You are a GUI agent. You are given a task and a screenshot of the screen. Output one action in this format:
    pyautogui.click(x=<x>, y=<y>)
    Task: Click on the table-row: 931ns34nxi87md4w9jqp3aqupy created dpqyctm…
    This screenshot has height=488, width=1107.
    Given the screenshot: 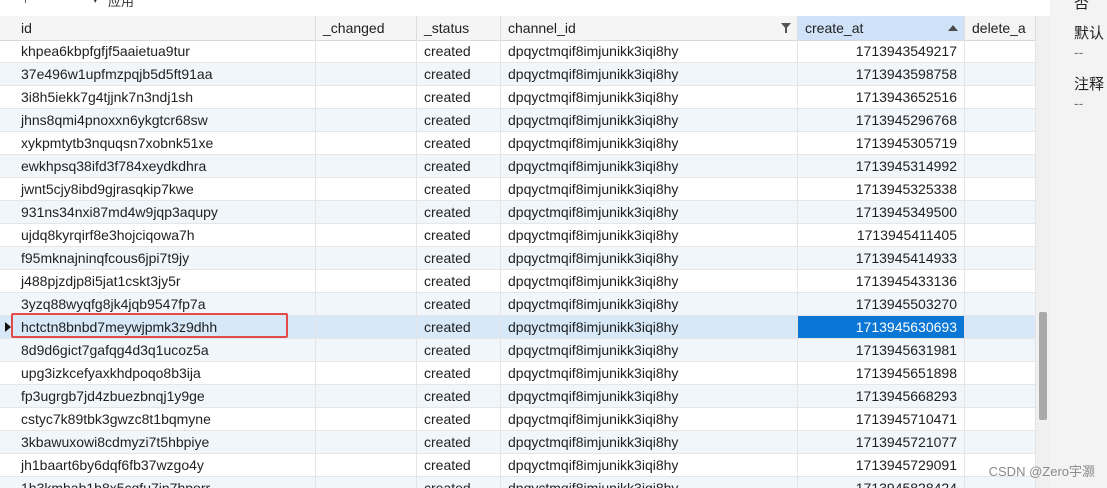 What is the action you would take?
    pyautogui.click(x=518, y=212)
    